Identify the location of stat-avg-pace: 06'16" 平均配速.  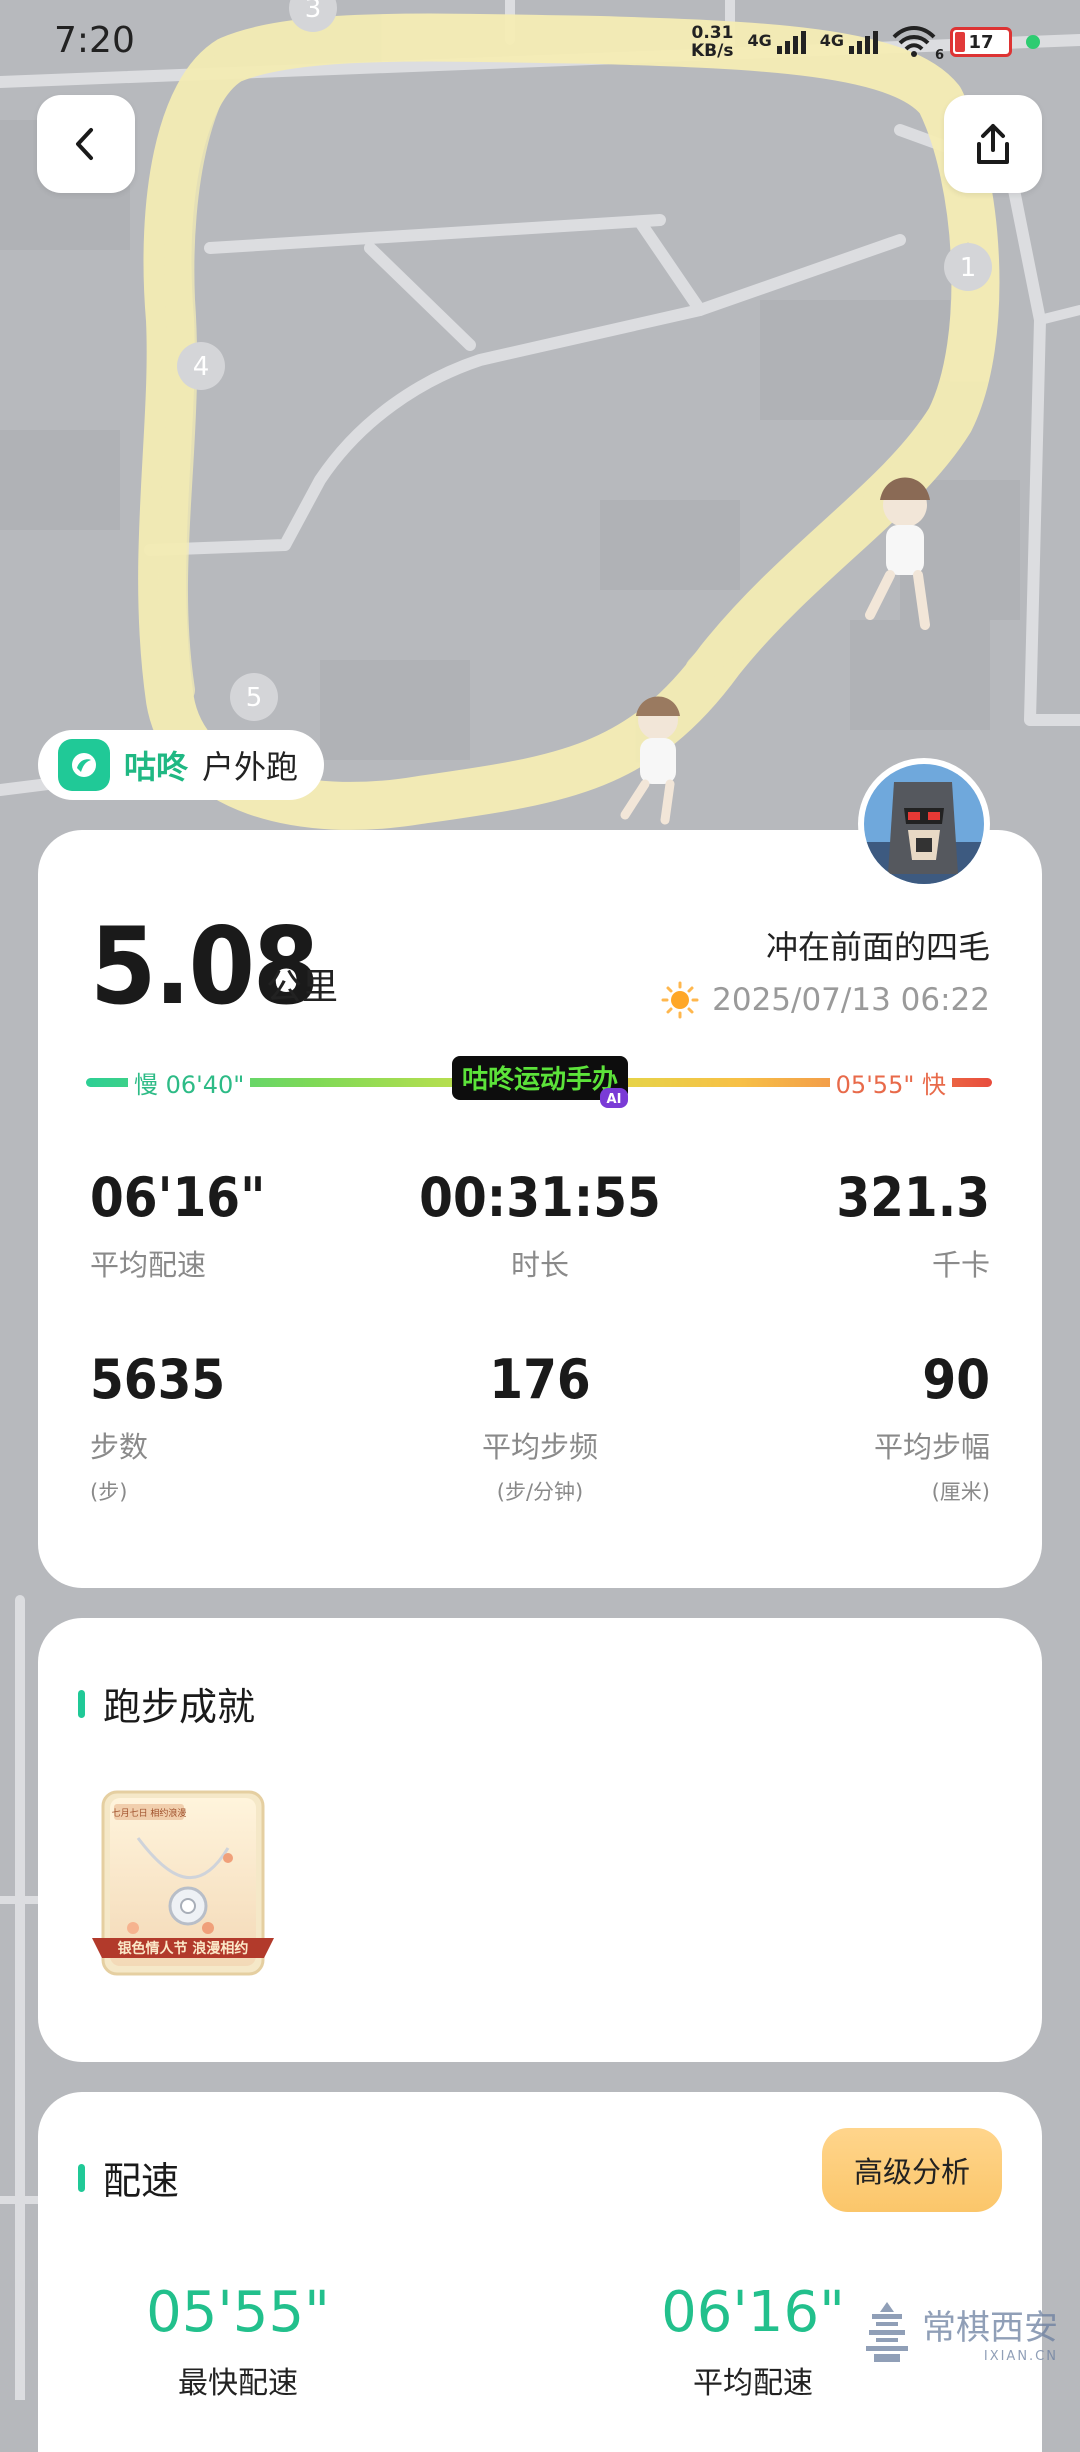
(178, 1224).